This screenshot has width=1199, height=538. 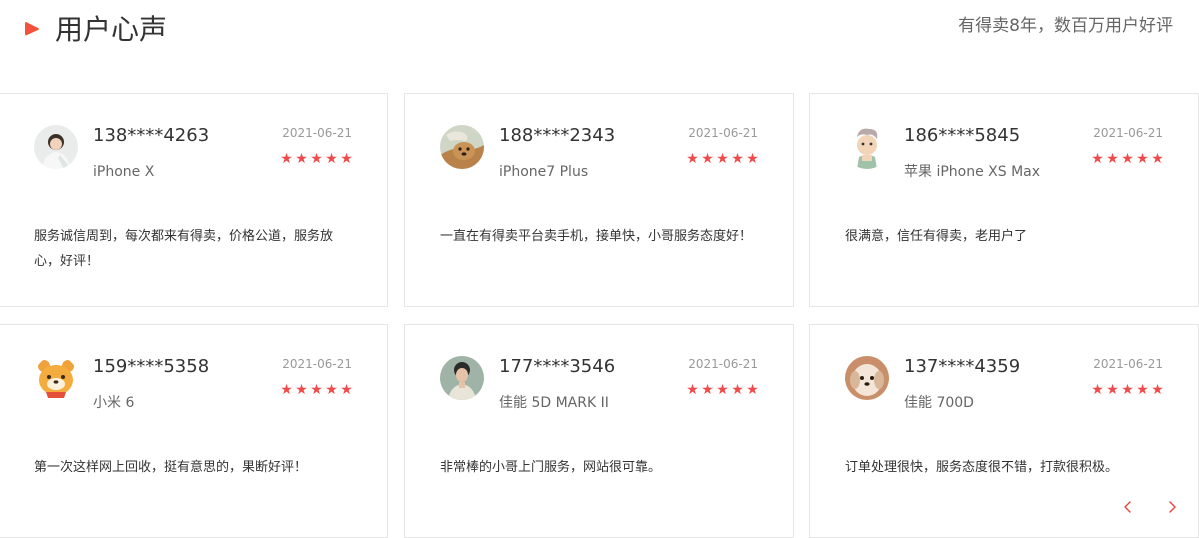 I want to click on chevron-right-icon, so click(x=1172, y=507).